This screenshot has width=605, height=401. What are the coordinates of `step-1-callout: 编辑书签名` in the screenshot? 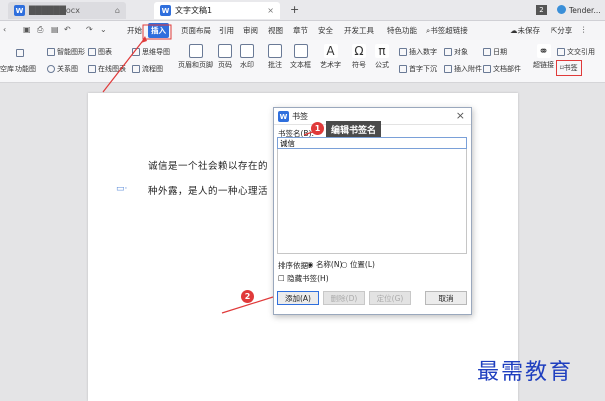 It's located at (354, 129).